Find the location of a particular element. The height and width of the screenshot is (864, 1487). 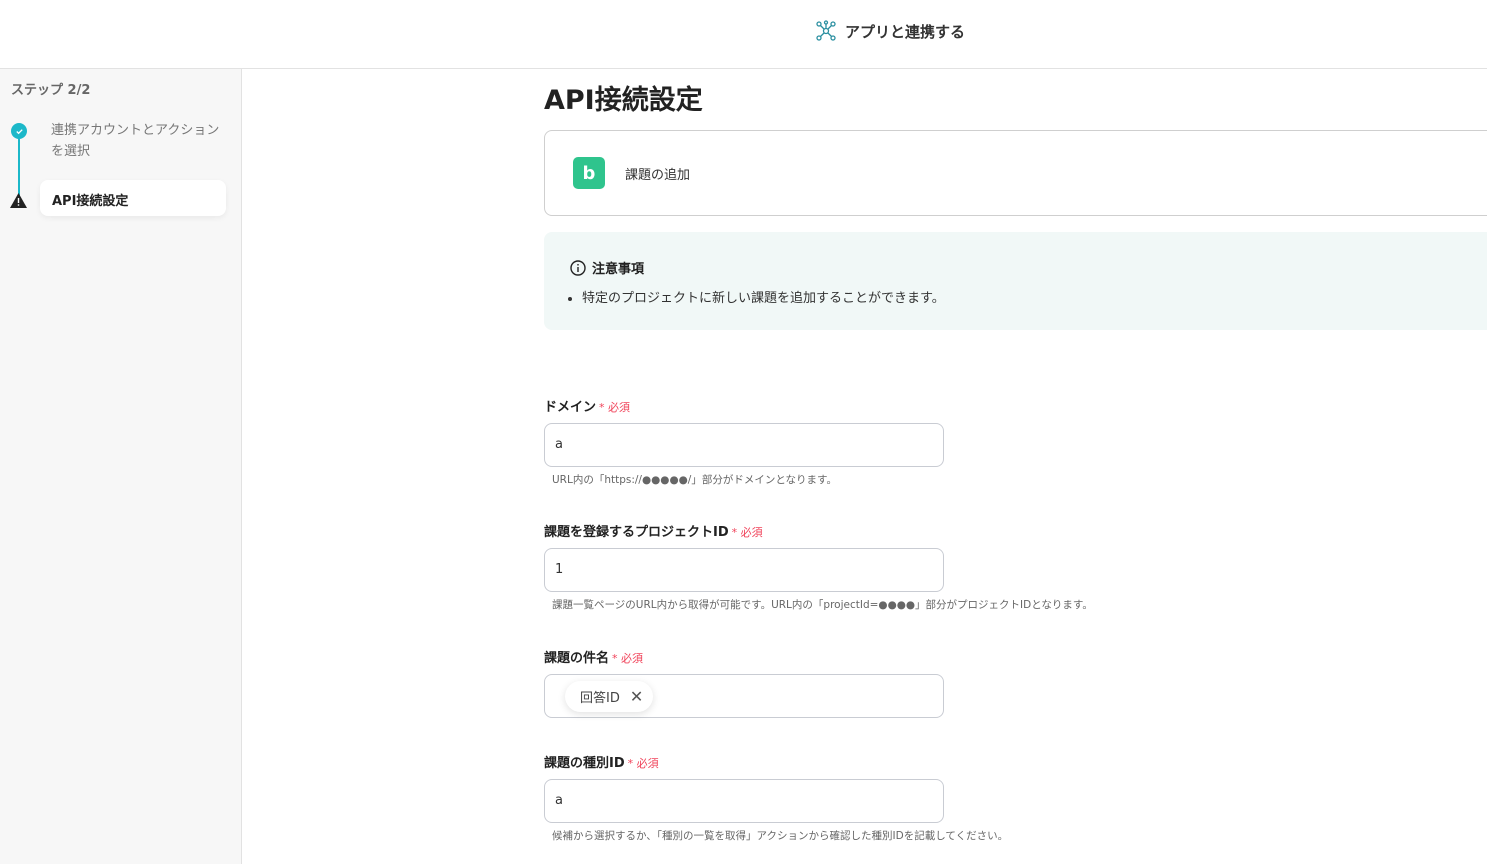

label-text: 課題を登録するプロジェクトID is located at coordinates (636, 532).